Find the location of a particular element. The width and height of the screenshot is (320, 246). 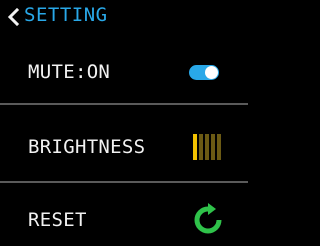

brightness-label: BRIGHTNESS is located at coordinates (87, 147).